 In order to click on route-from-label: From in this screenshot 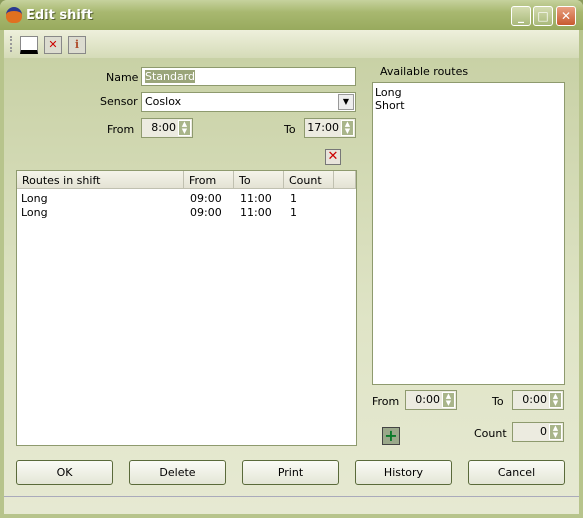, I will do `click(386, 401)`.